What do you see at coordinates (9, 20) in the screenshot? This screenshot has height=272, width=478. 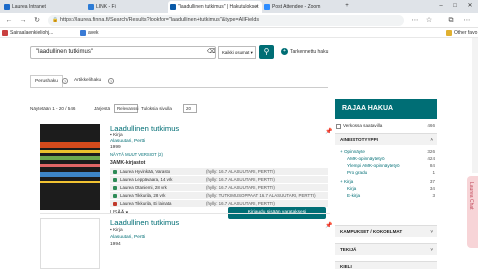 I see `back-icon: ←` at bounding box center [9, 20].